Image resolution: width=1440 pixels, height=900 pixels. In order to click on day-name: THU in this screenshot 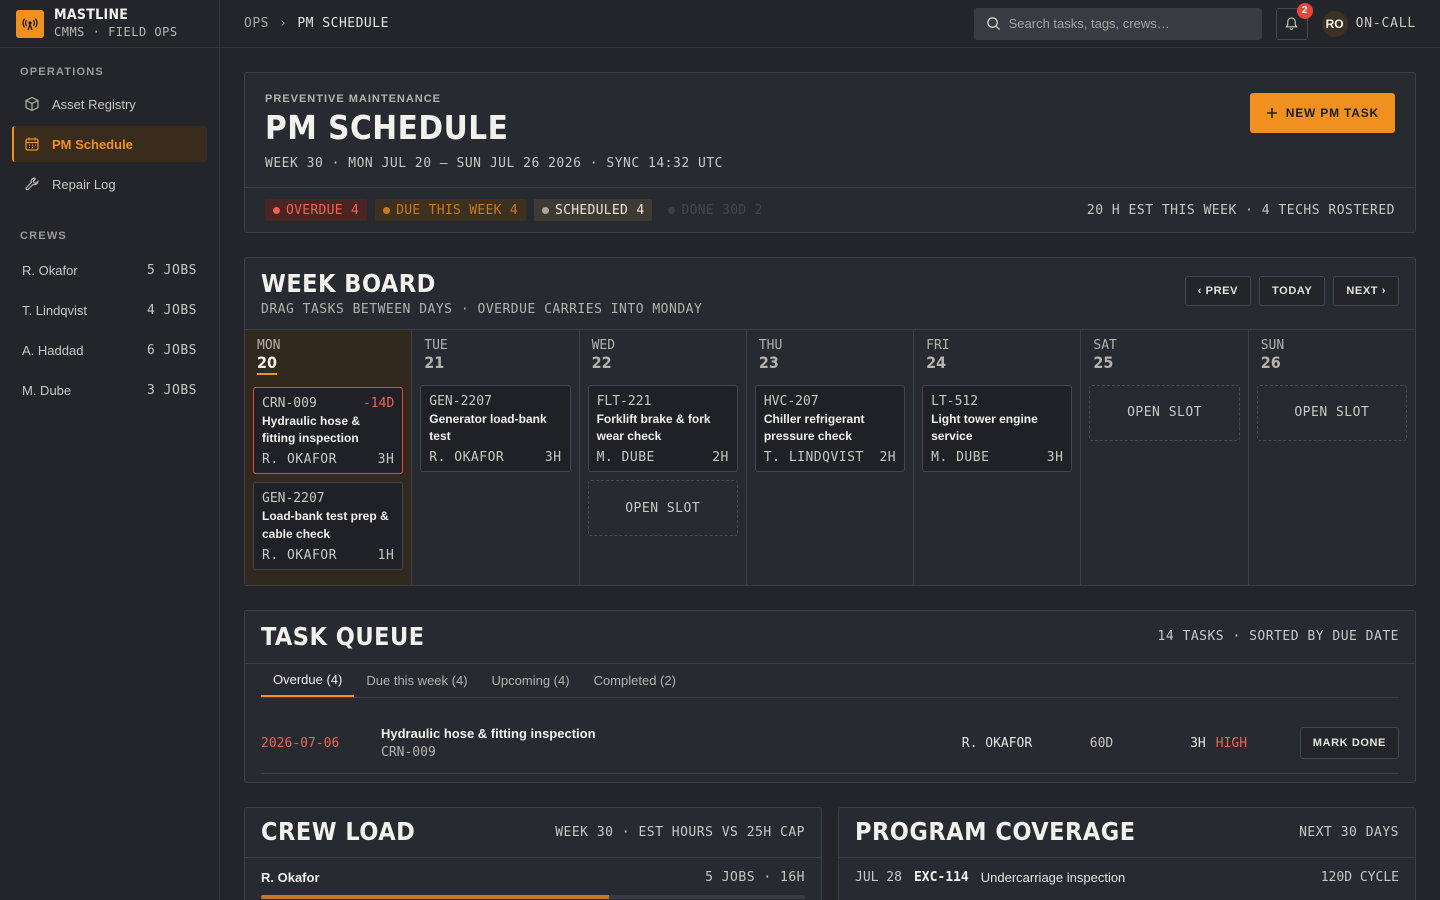, I will do `click(770, 345)`.